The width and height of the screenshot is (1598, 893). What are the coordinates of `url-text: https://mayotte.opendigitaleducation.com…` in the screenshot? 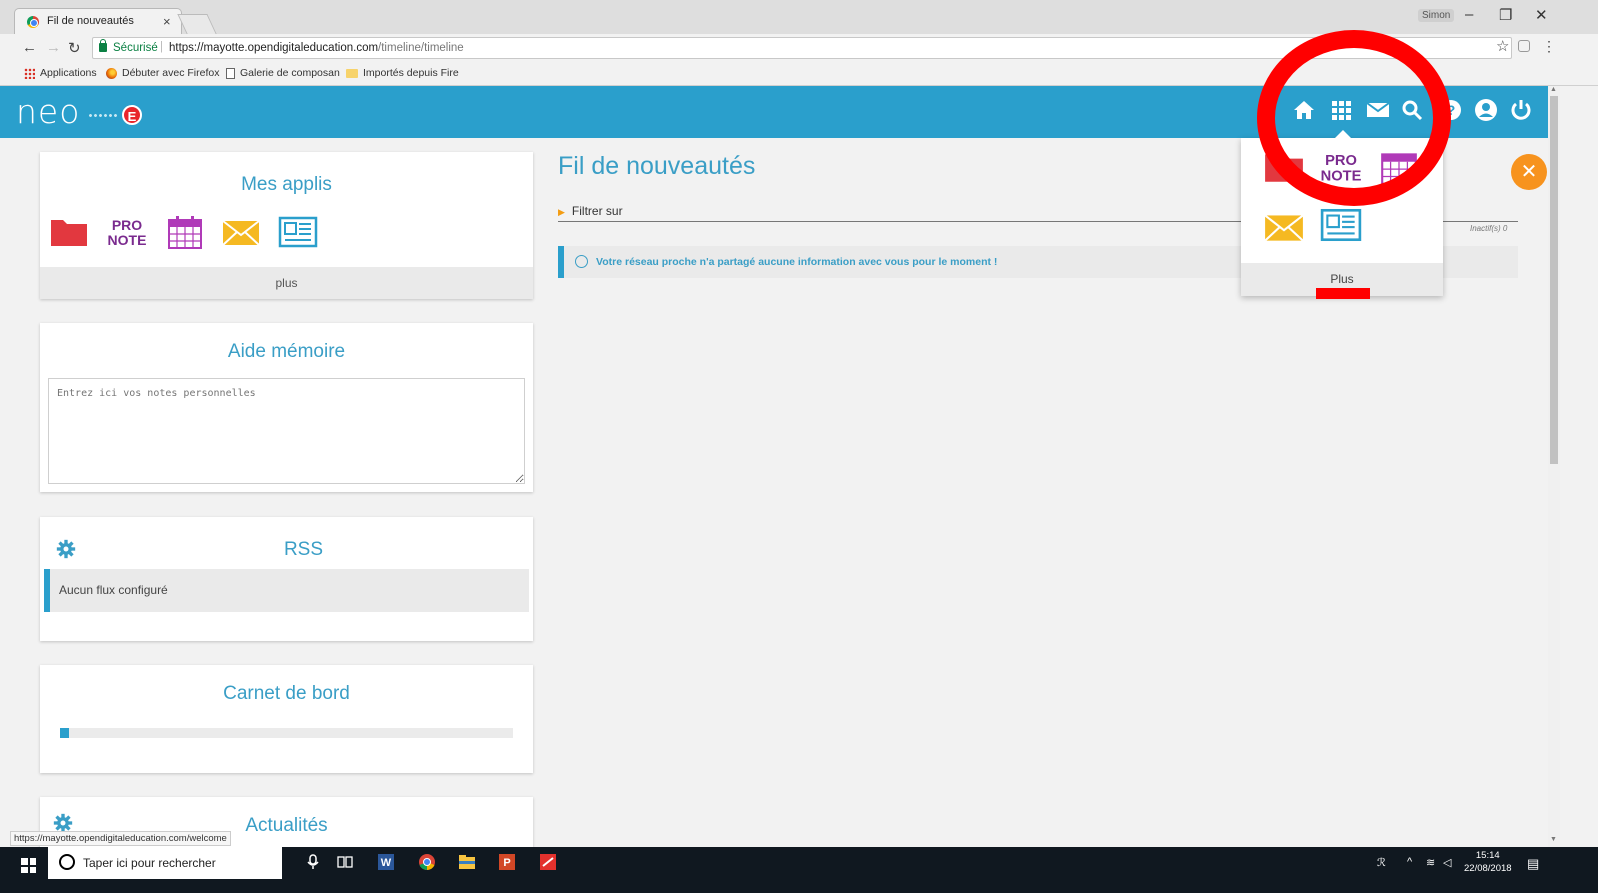 It's located at (316, 48).